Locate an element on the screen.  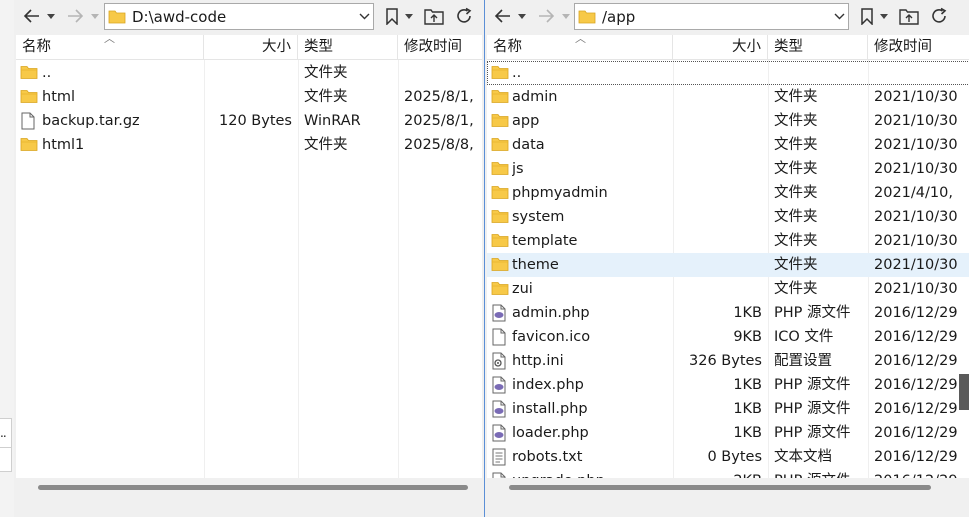
file-row: admin.php 1KB PHP 源文件 2016/12/29 is located at coordinates (728, 313).